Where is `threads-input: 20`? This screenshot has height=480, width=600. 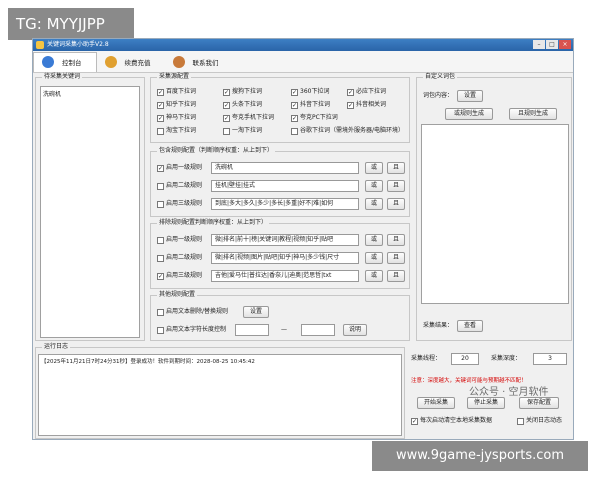
threads-input: 20 is located at coordinates (465, 359).